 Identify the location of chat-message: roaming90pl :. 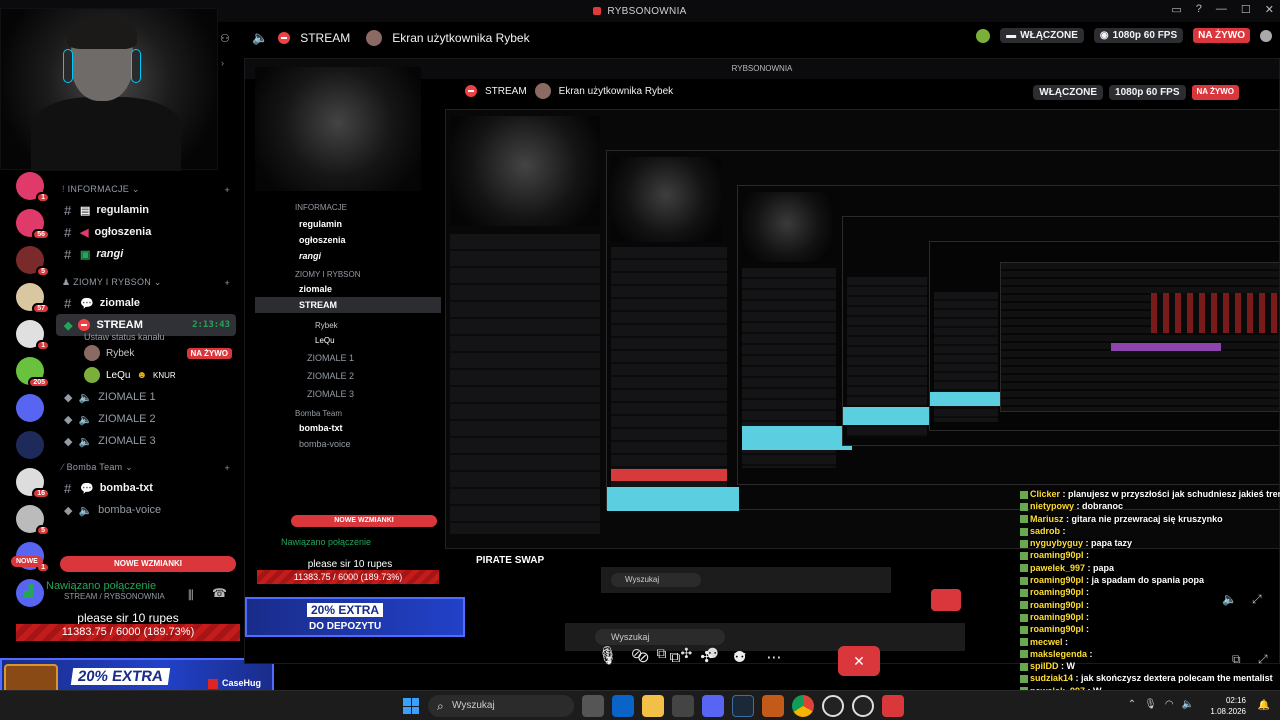
(1150, 592).